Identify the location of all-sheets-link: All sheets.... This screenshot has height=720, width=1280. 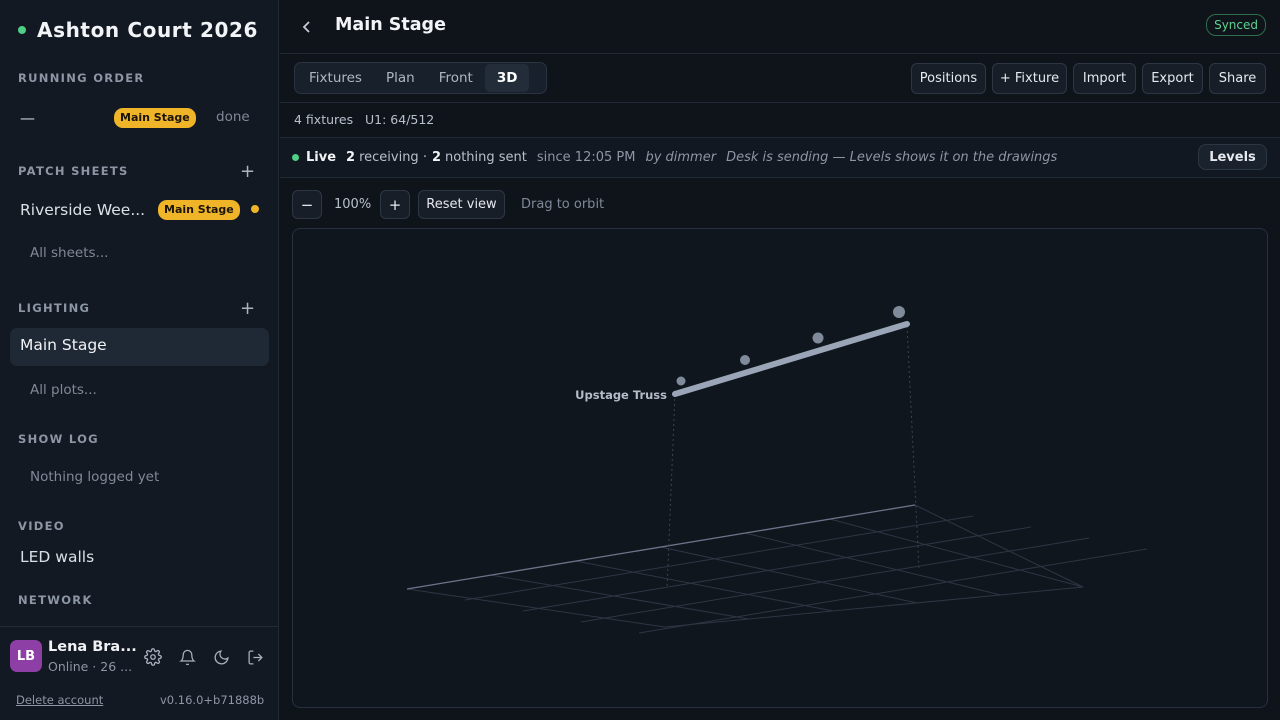
(69, 253).